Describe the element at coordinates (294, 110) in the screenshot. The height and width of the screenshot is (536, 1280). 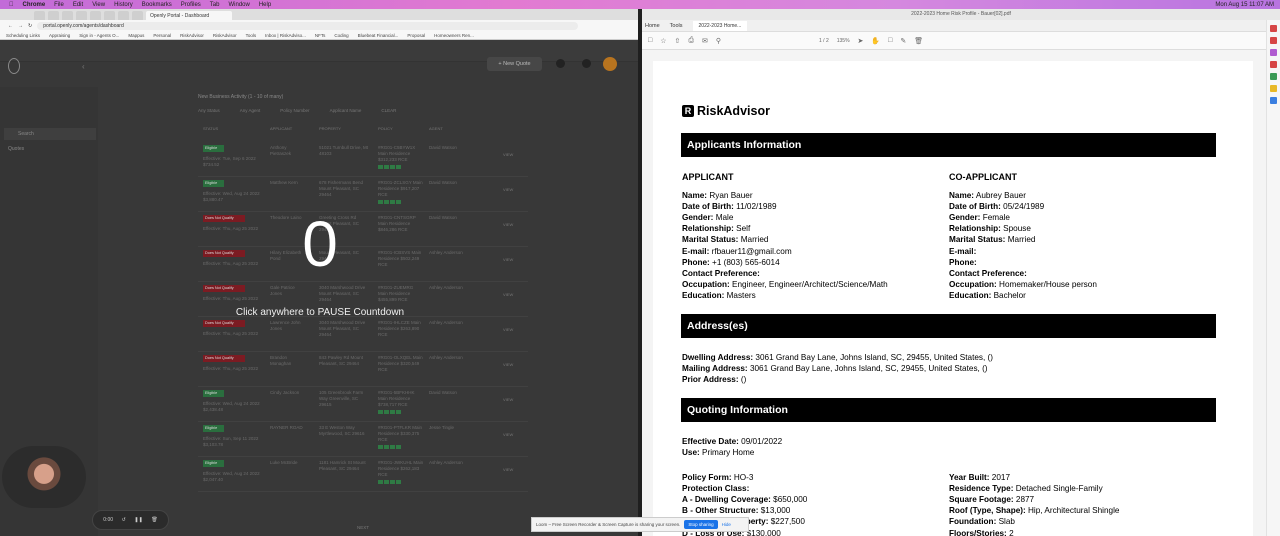
I see `policy-number-filter: Policy Number` at that location.